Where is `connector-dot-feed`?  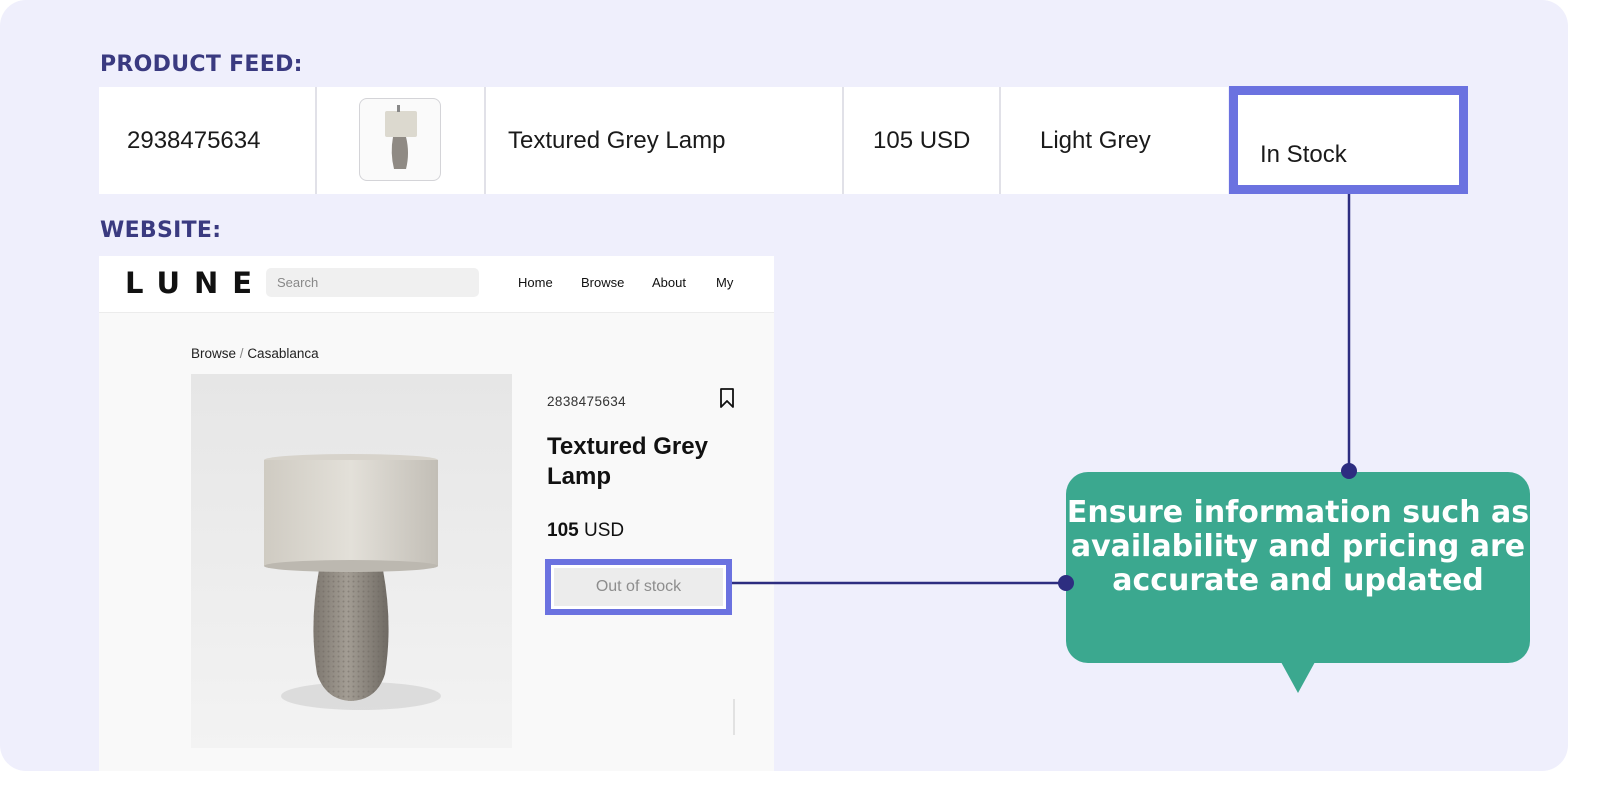 connector-dot-feed is located at coordinates (1349, 471).